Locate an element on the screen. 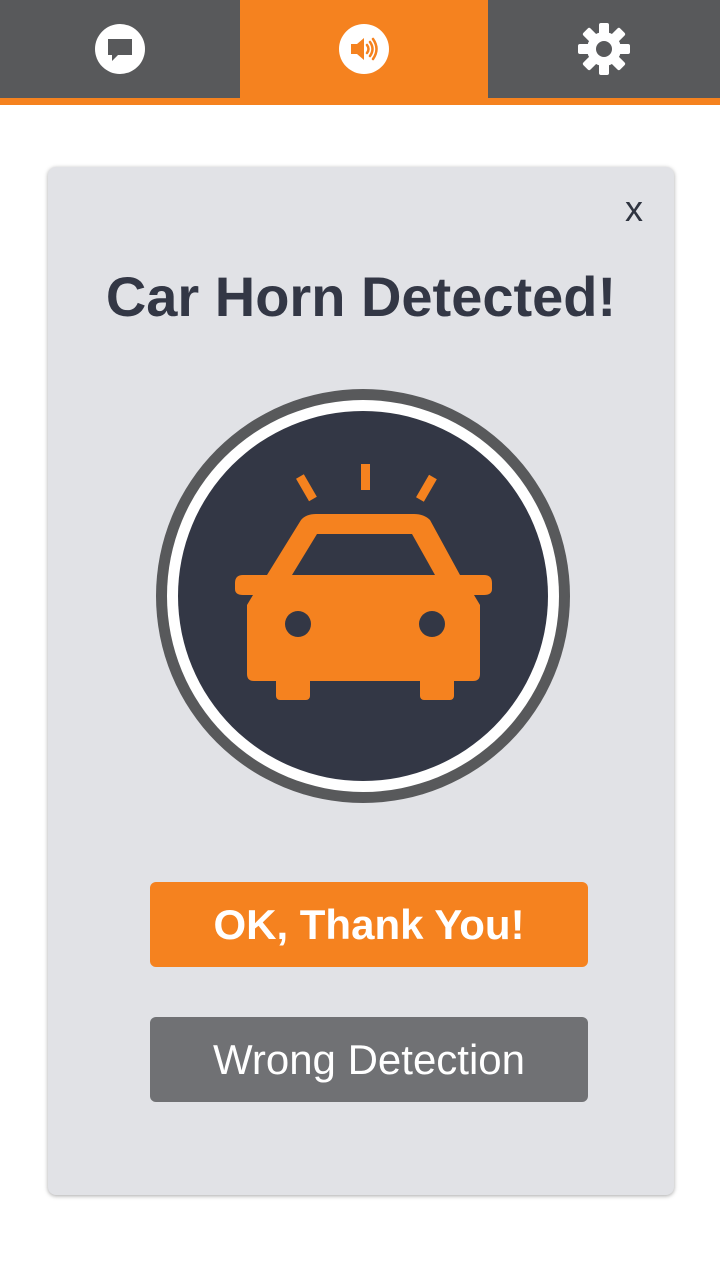 This screenshot has height=1280, width=720. speaker-icon is located at coordinates (364, 49).